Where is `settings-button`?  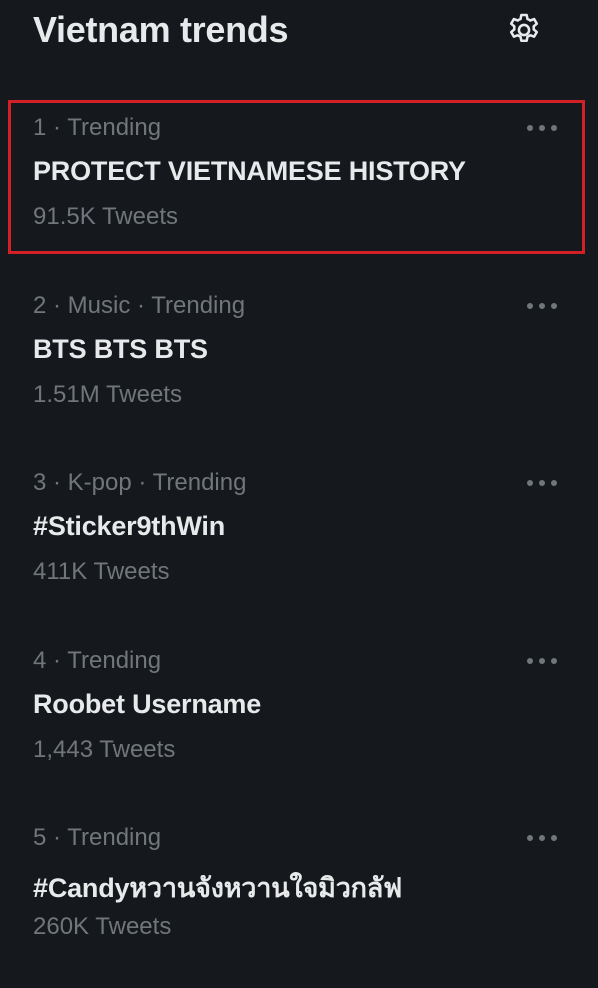
settings-button is located at coordinates (524, 30).